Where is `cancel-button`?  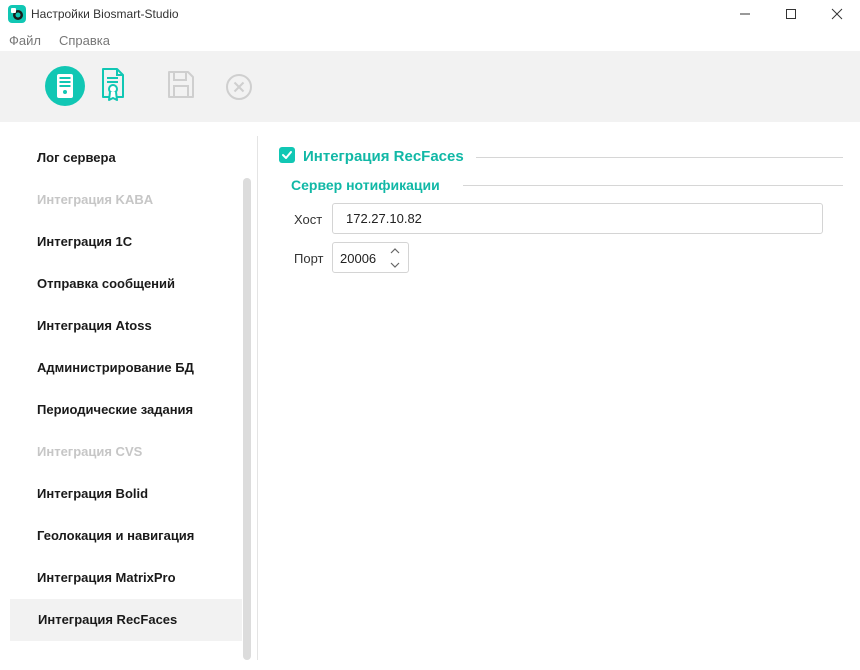 cancel-button is located at coordinates (239, 87).